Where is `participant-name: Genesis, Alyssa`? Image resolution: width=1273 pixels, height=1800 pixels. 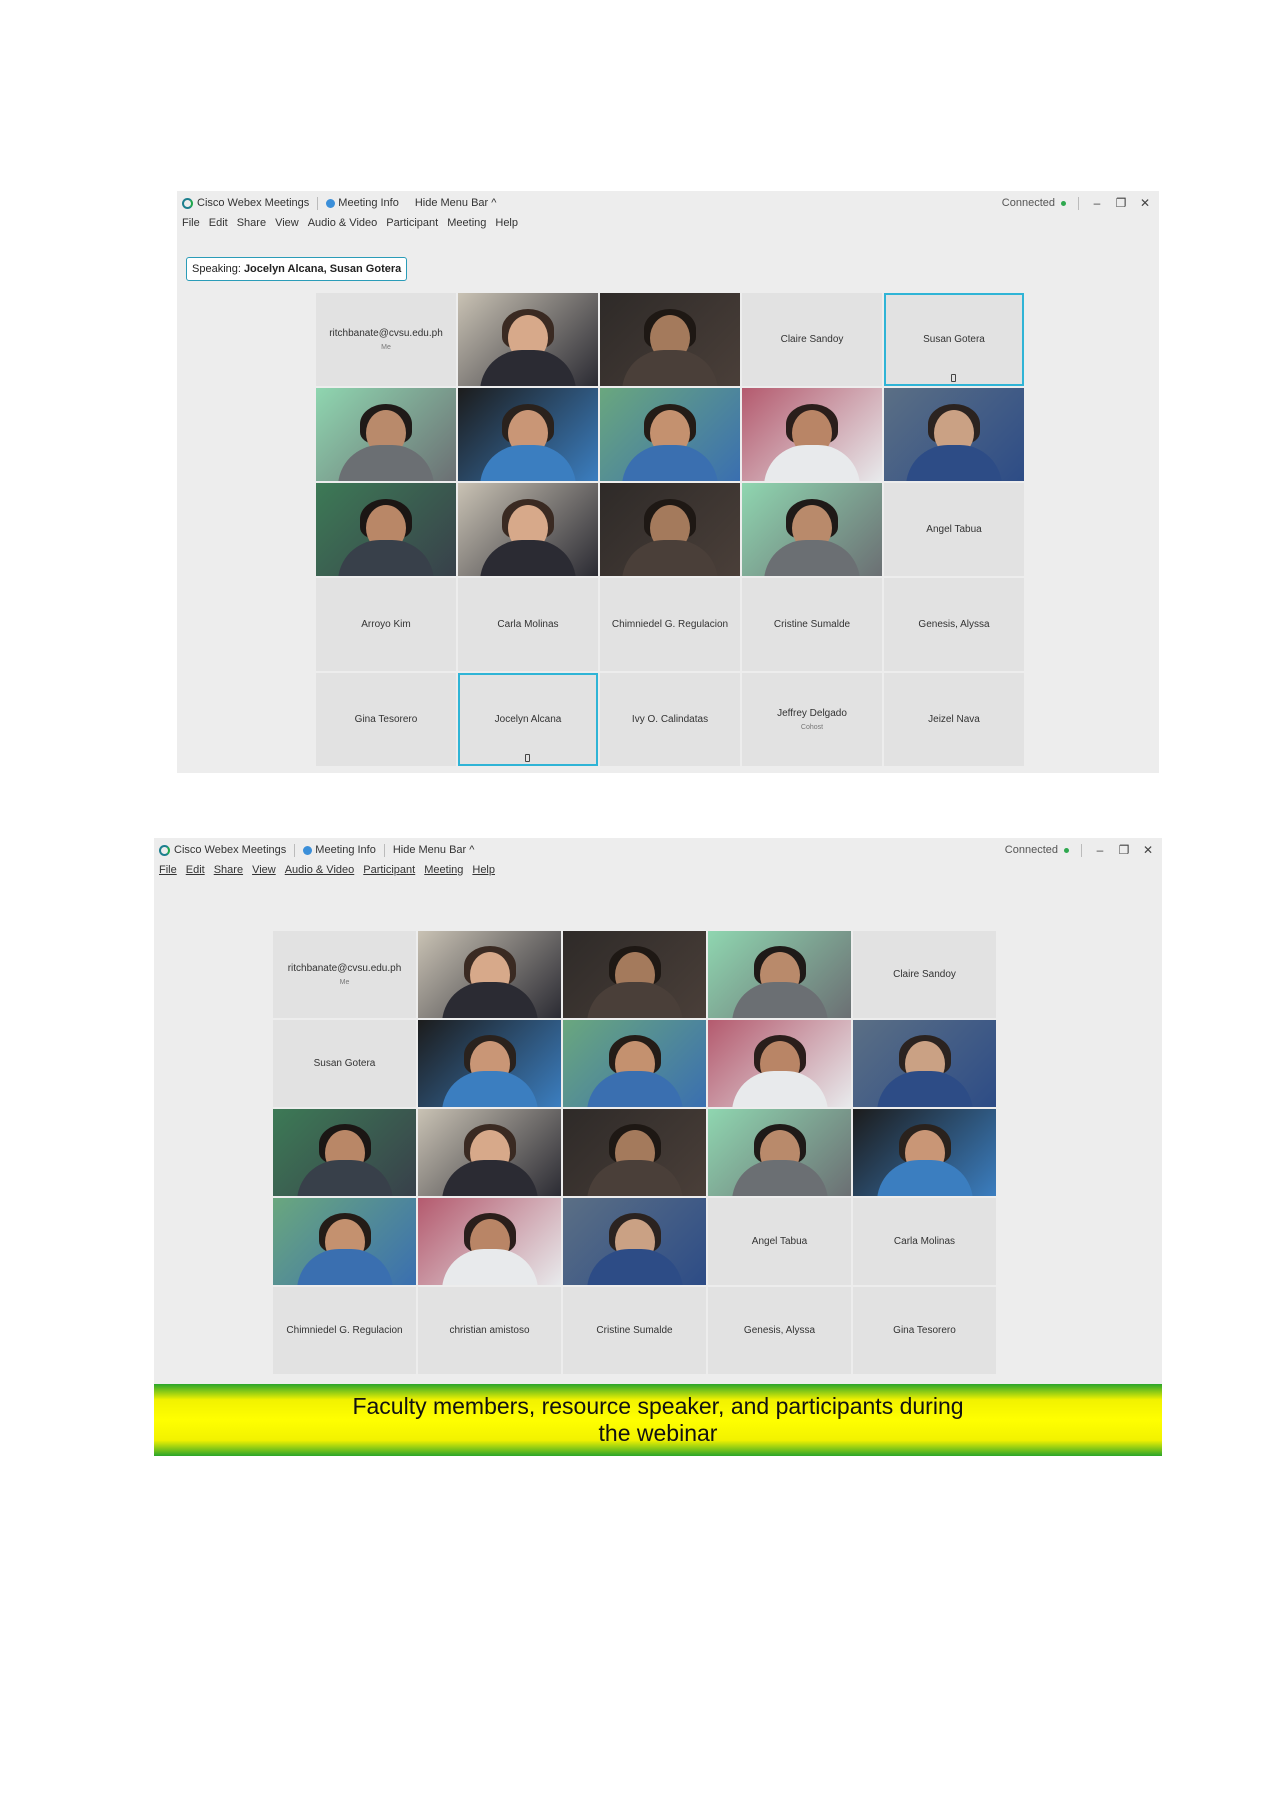 participant-name: Genesis, Alyssa is located at coordinates (954, 624).